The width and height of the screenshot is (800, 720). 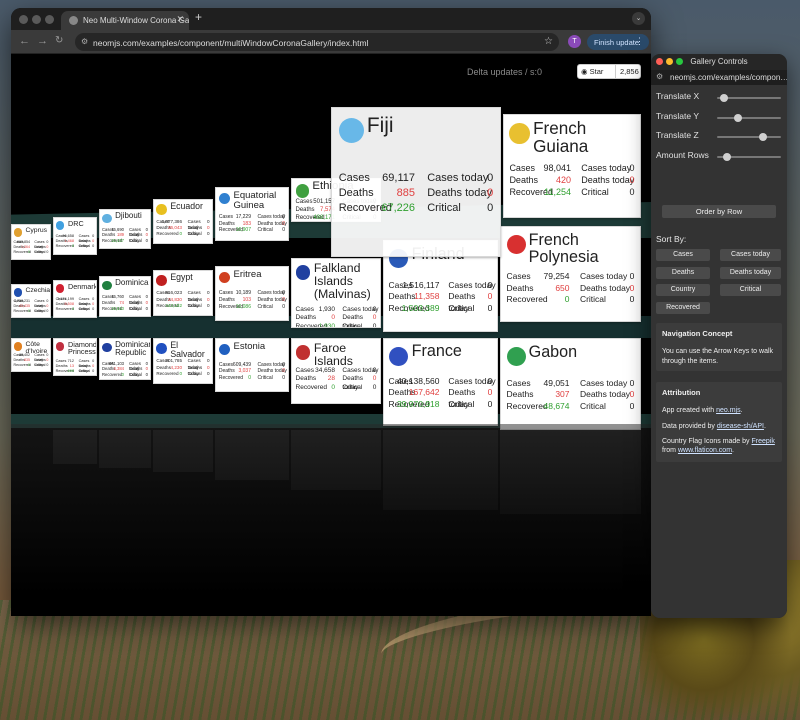 What do you see at coordinates (750, 255) in the screenshot?
I see `sort-cases-today-button: Cases today` at bounding box center [750, 255].